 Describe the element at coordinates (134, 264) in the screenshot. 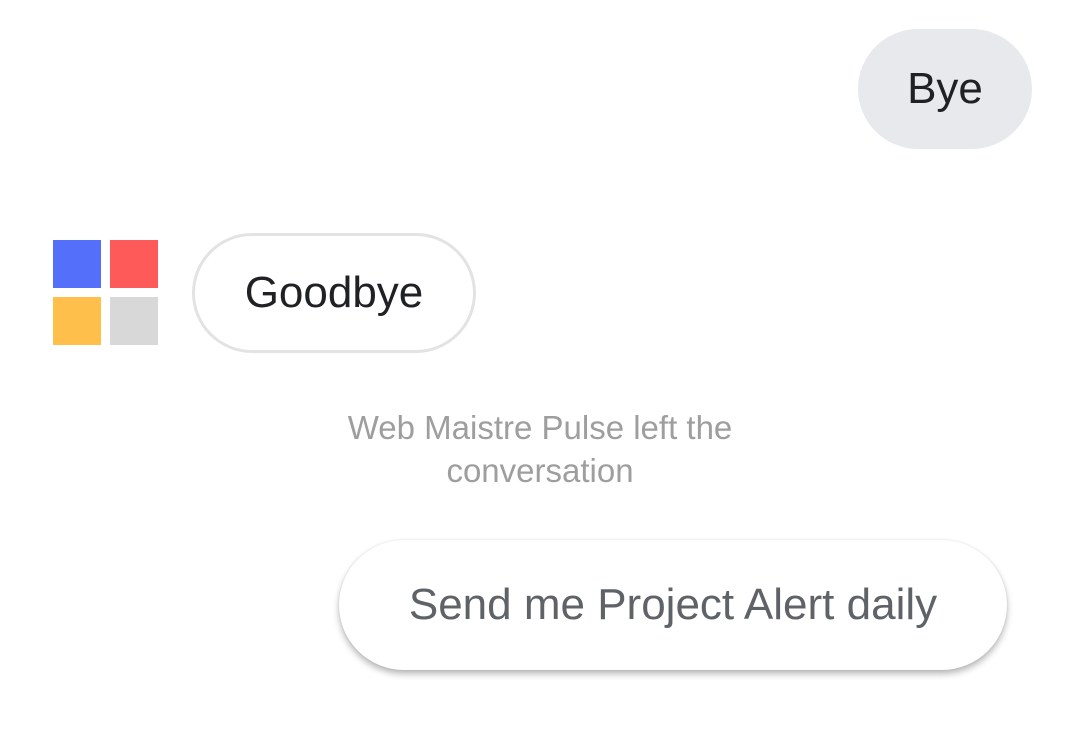

I see `avatar-square-top-right` at that location.